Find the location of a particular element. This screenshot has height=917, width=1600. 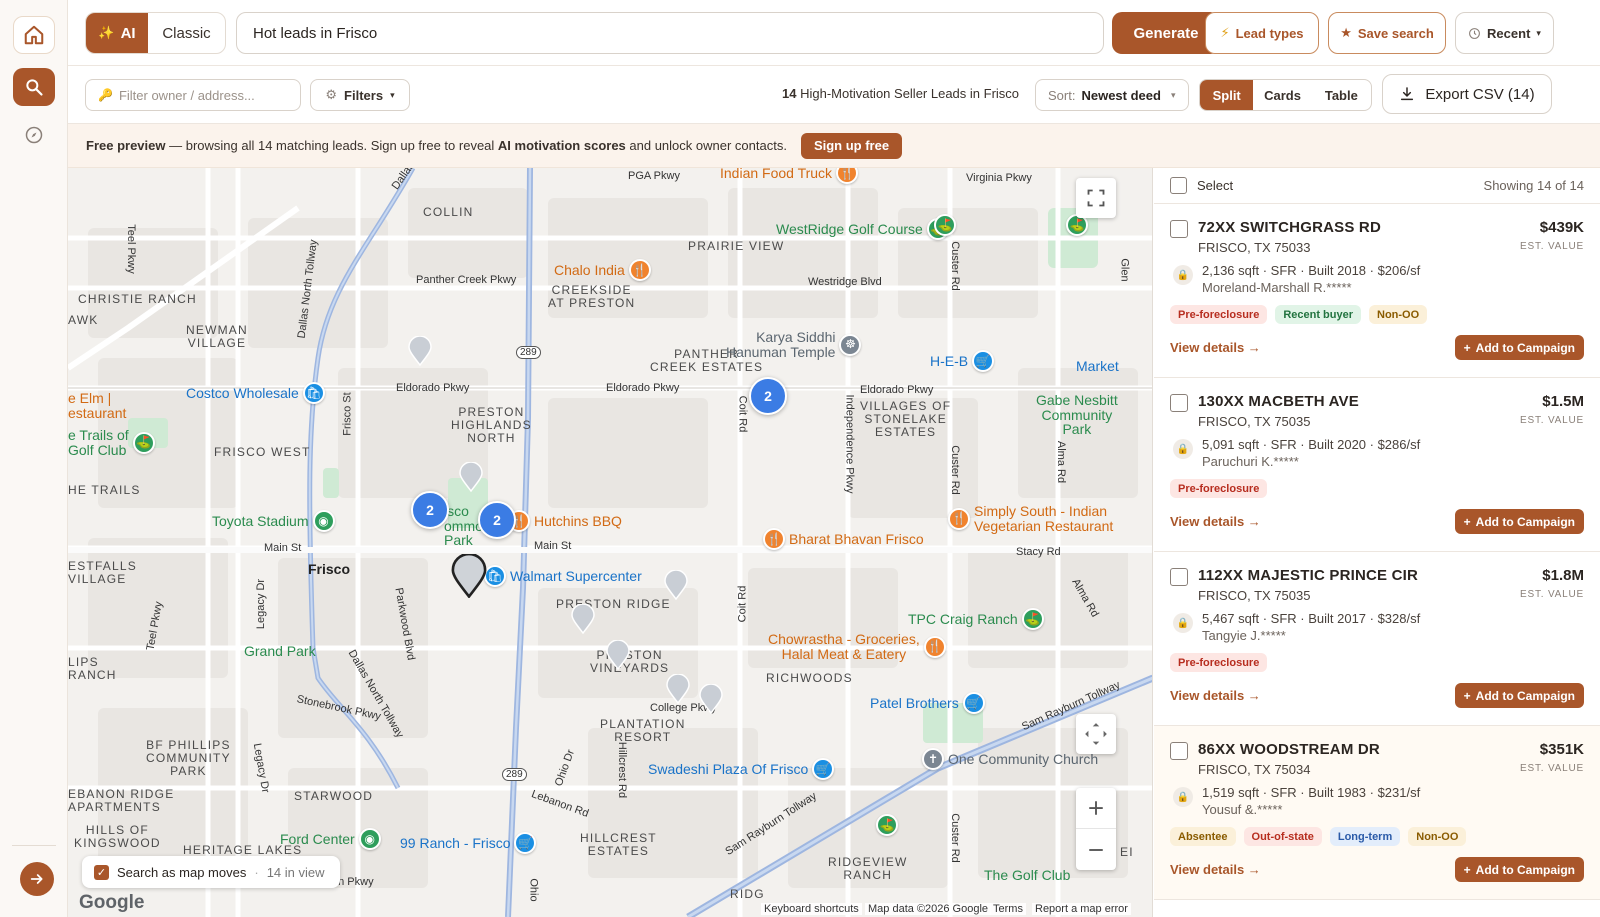

poi-grand-park: Grand Park is located at coordinates (280, 651).